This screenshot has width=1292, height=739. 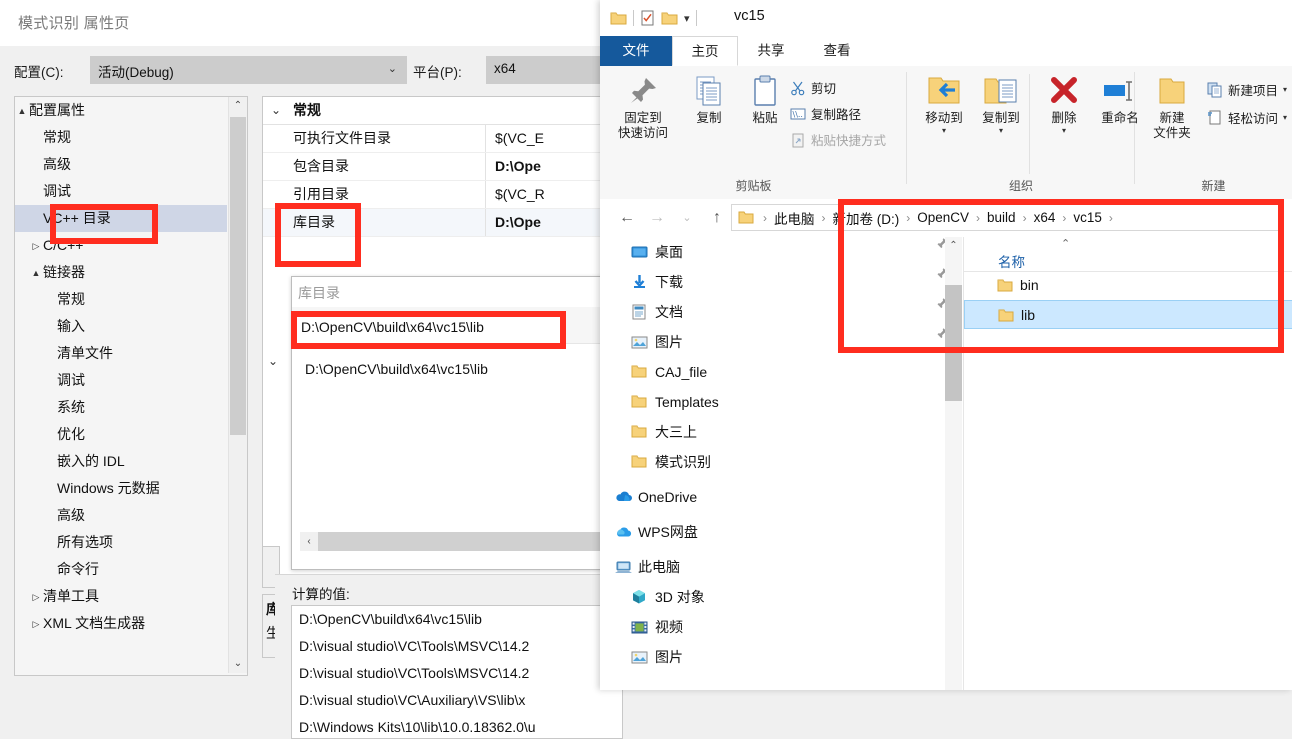 I want to click on configuration-select: 活动(Debug) ⌄, so click(x=248, y=70).